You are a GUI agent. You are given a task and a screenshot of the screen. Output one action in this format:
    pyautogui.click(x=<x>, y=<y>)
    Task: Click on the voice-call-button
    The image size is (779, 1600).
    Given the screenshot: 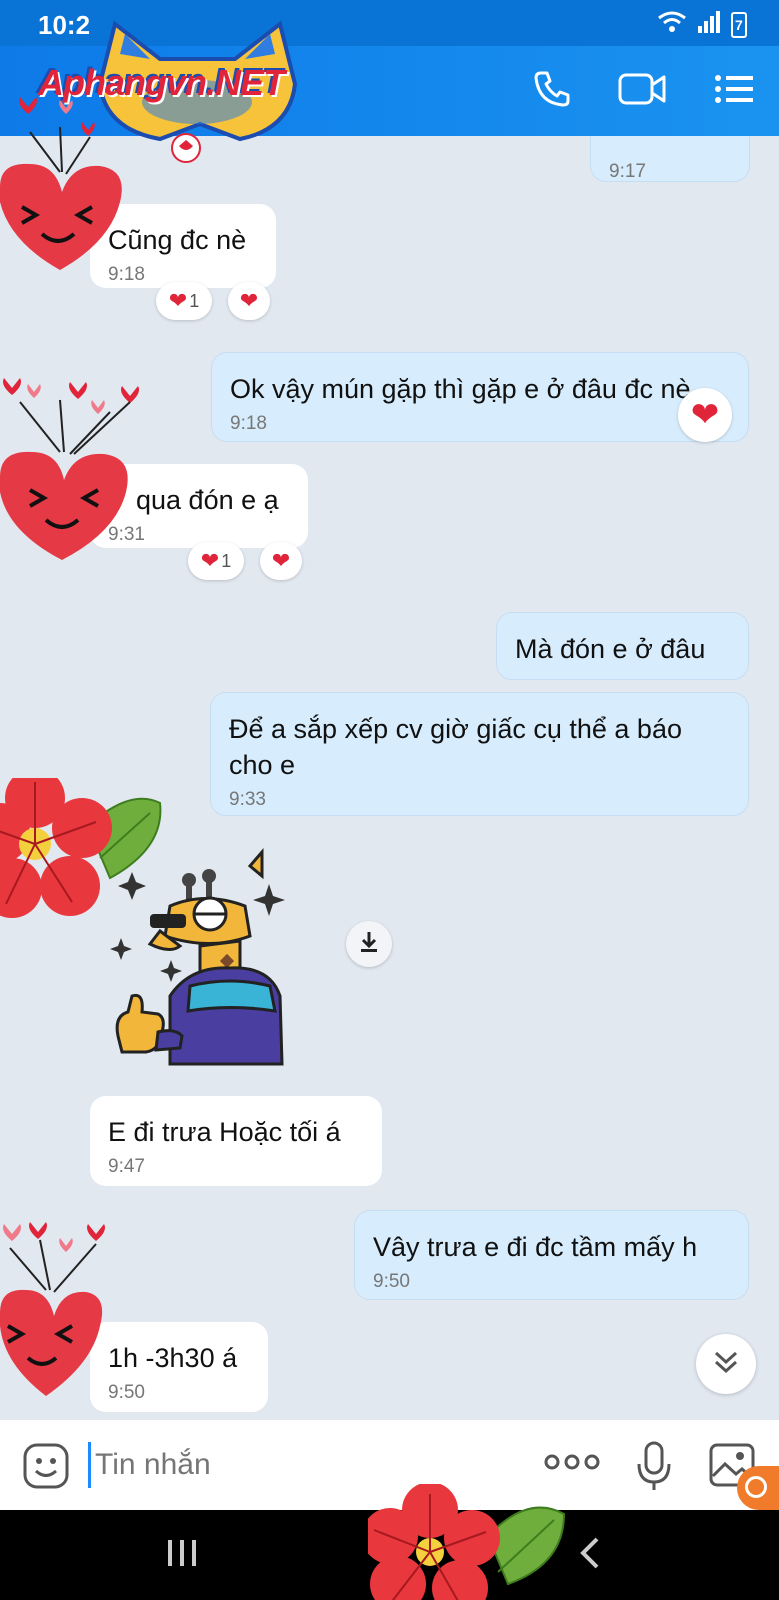 What is the action you would take?
    pyautogui.click(x=552, y=91)
    